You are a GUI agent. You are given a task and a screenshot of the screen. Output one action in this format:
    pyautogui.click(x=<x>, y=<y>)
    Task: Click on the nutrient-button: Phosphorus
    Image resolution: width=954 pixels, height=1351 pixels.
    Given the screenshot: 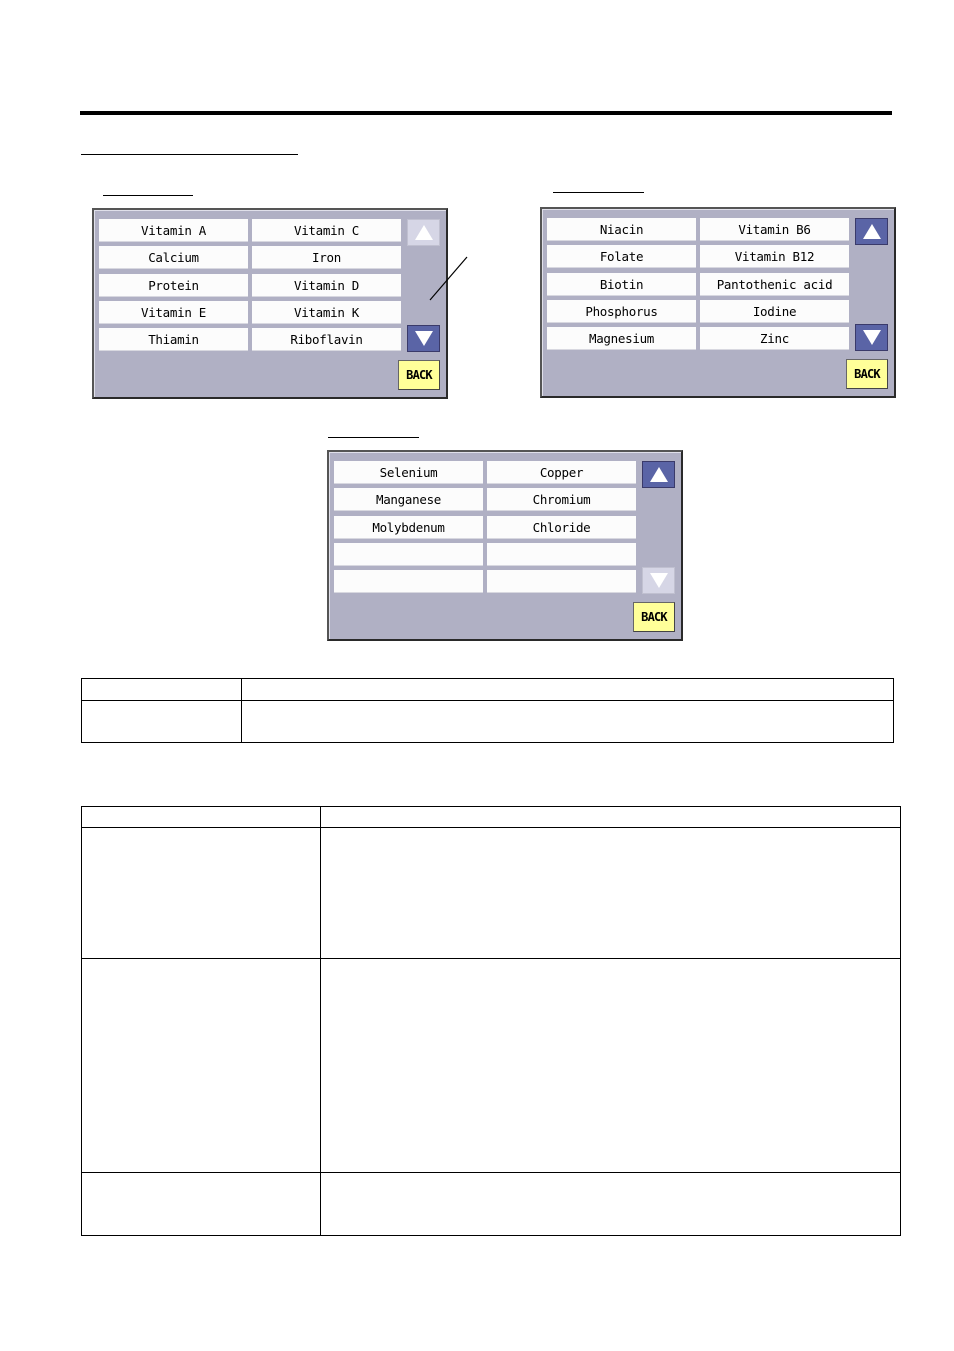 What is the action you would take?
    pyautogui.click(x=621, y=311)
    